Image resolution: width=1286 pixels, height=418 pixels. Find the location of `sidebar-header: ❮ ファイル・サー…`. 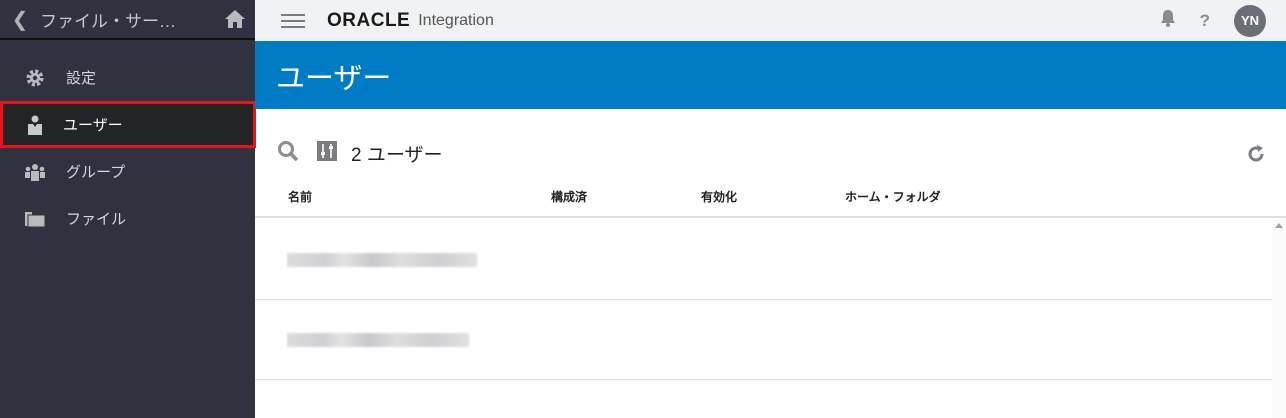

sidebar-header: ❮ ファイル・サー… is located at coordinates (127, 20).